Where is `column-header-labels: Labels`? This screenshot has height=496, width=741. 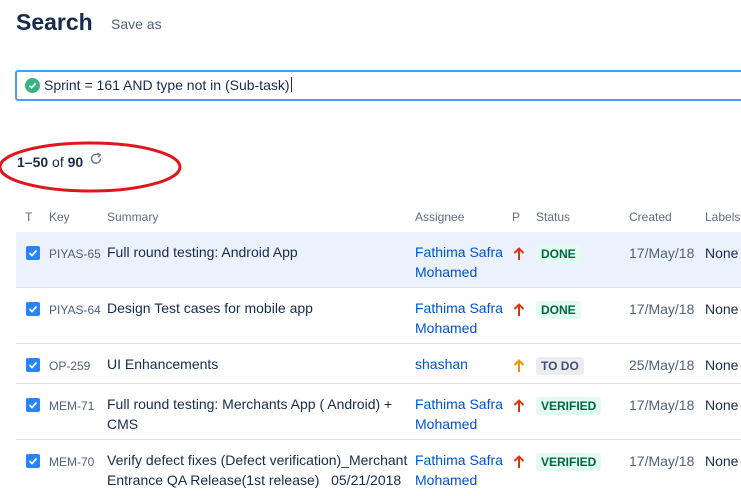 column-header-labels: Labels is located at coordinates (722, 217).